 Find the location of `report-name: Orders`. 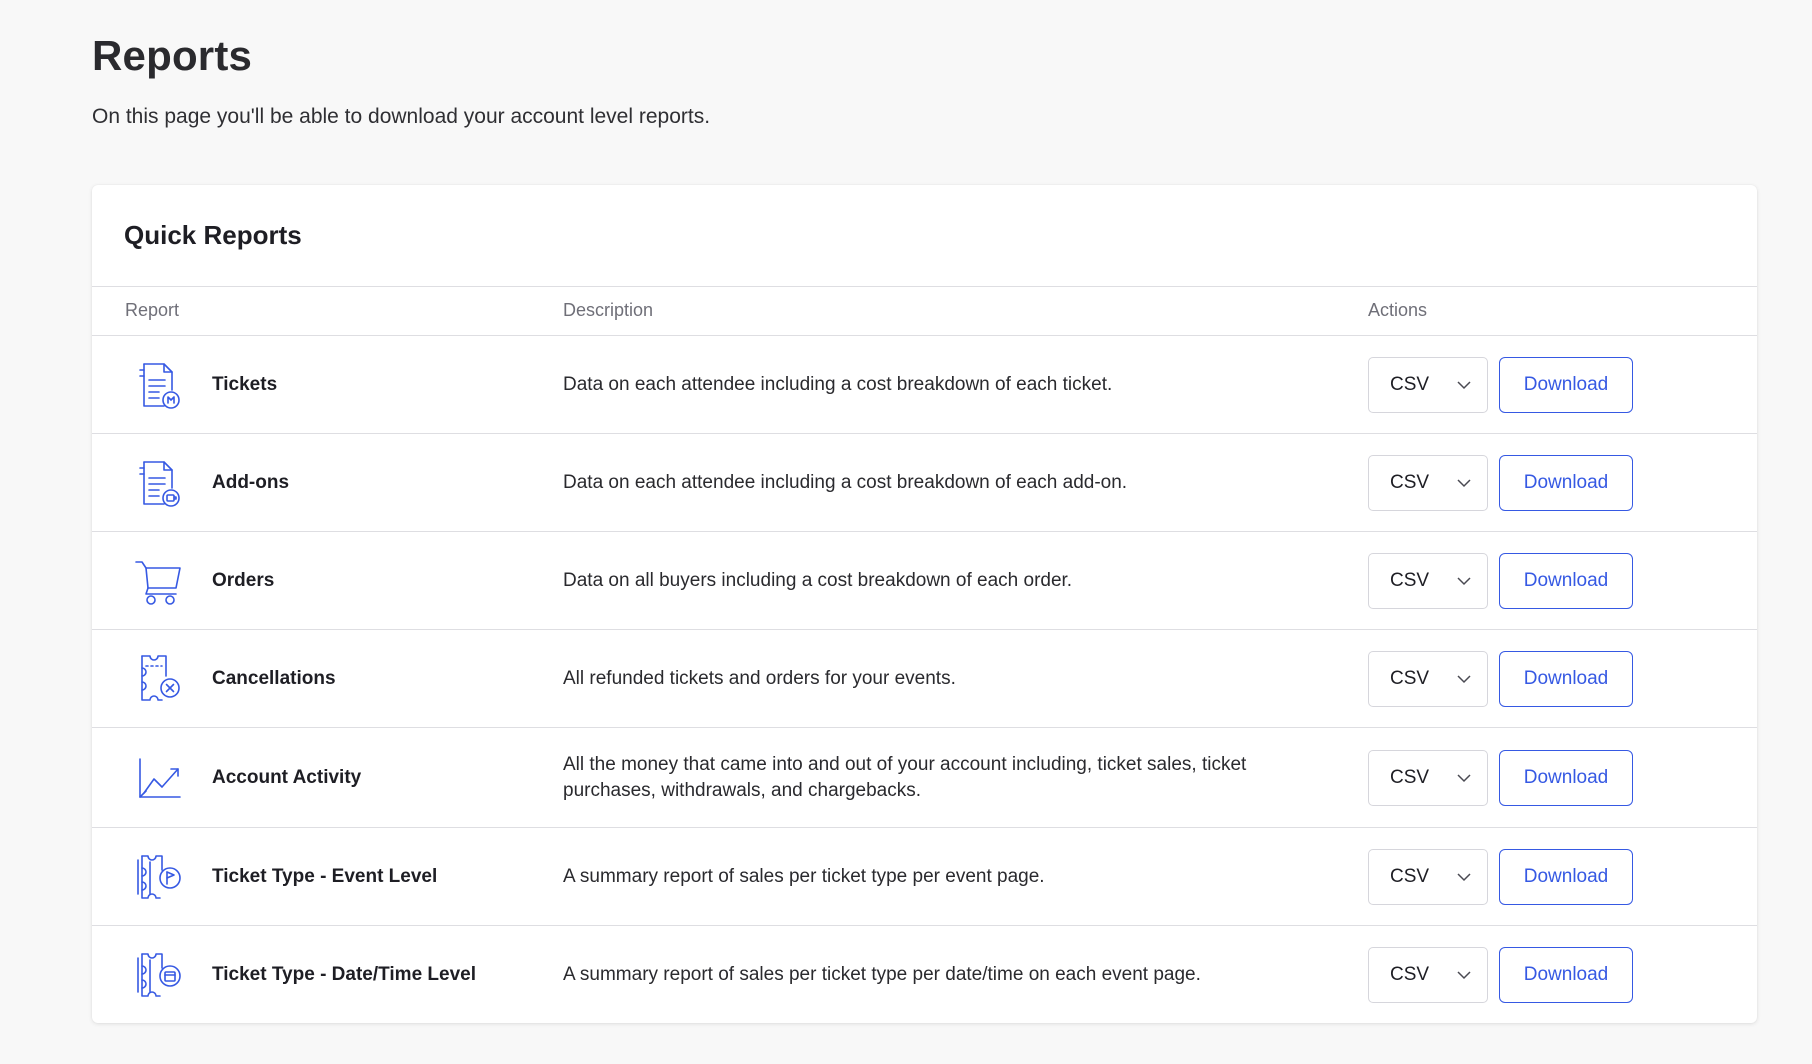

report-name: Orders is located at coordinates (243, 580).